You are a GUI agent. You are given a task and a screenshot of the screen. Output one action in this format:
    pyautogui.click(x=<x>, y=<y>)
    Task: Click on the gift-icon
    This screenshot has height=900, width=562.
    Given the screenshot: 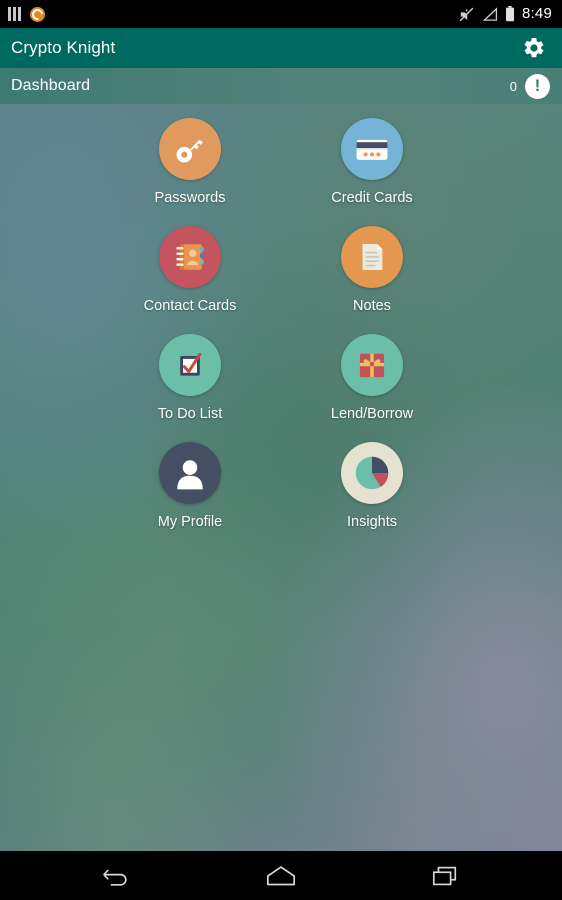 What is the action you would take?
    pyautogui.click(x=372, y=365)
    